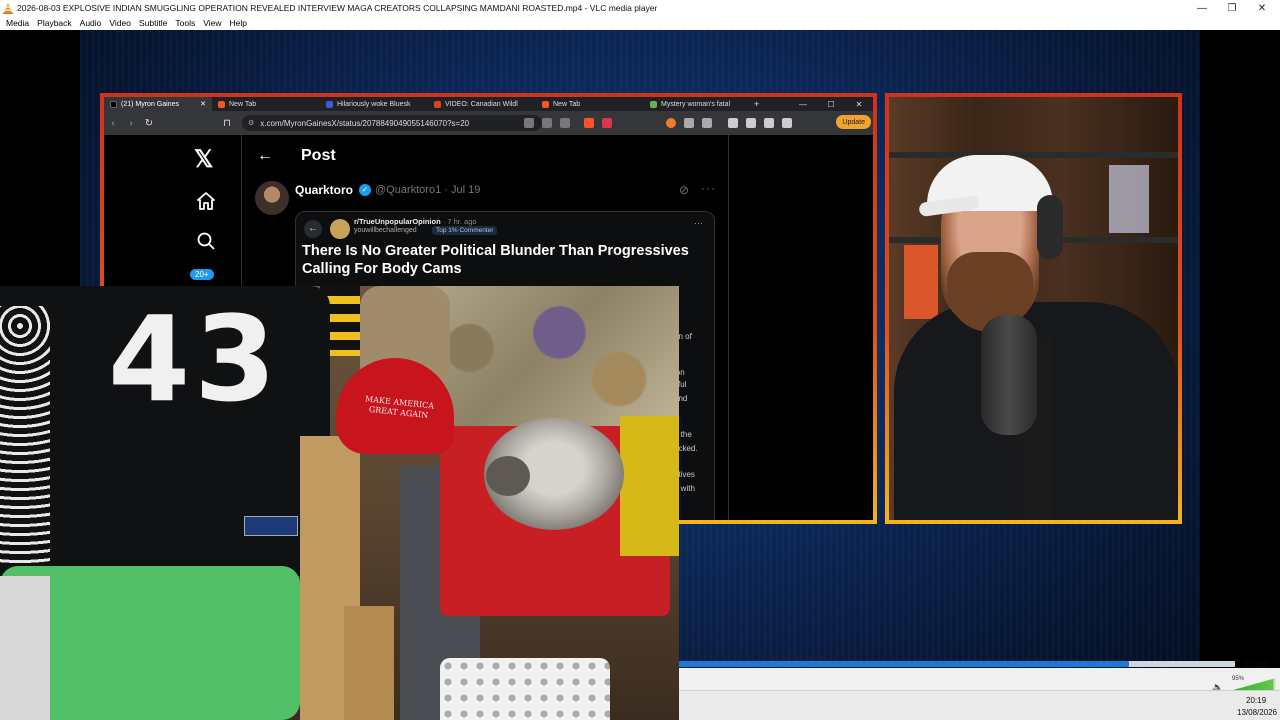 This screenshot has width=1280, height=720. What do you see at coordinates (324, 190) in the screenshot?
I see `author-name: Quarktoro` at bounding box center [324, 190].